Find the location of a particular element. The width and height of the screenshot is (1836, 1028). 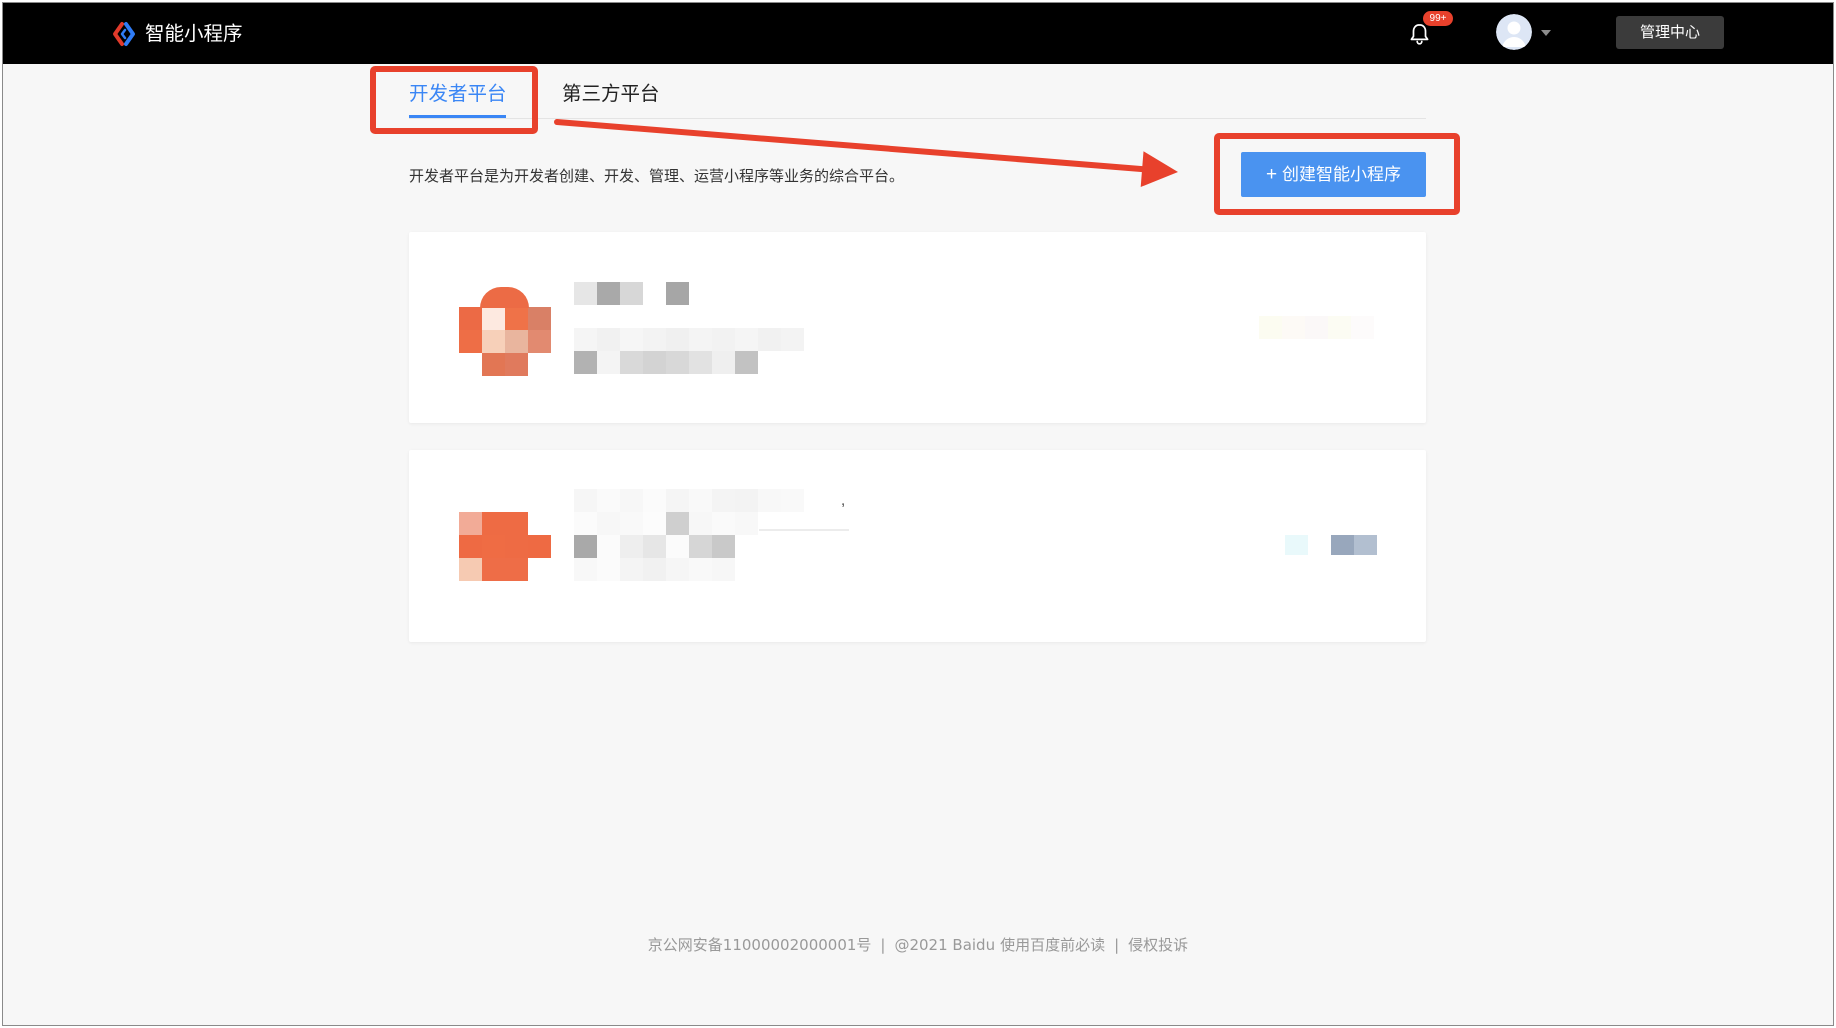

complaint-link: 侵权投诉 is located at coordinates (1158, 945).